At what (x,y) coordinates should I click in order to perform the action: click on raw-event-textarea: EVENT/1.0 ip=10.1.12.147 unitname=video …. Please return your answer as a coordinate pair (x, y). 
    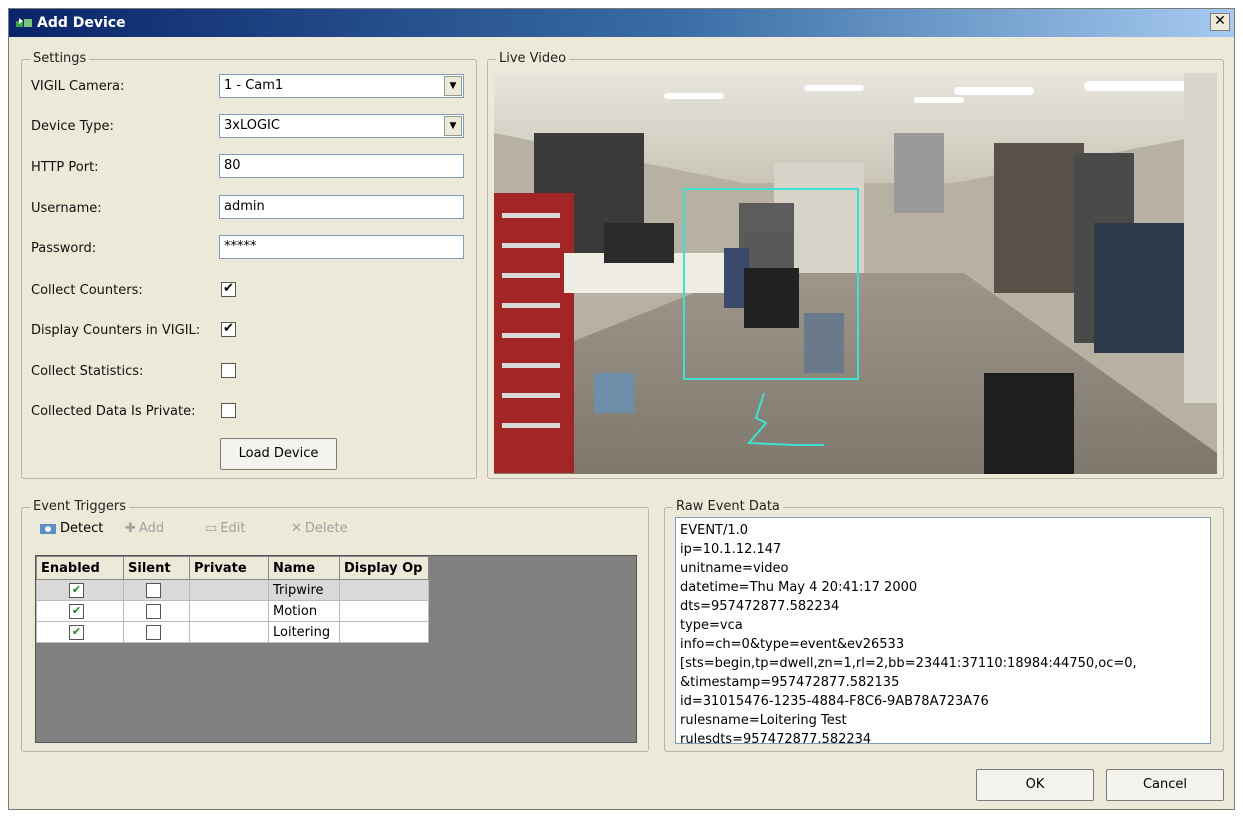
    Looking at the image, I should click on (943, 630).